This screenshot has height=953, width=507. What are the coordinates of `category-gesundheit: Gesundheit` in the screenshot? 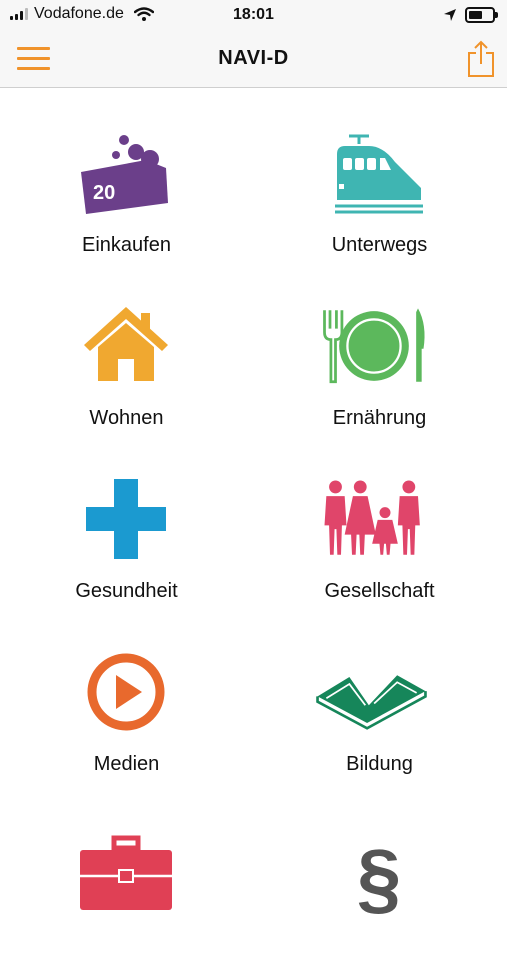 It's located at (126, 520).